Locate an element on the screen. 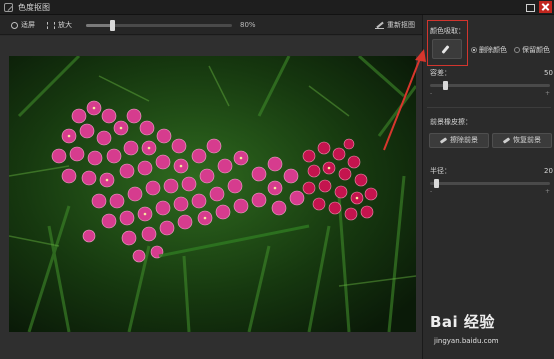 Image resolution: width=554 pixels, height=359 pixels. panel-divider is located at coordinates (489, 107).